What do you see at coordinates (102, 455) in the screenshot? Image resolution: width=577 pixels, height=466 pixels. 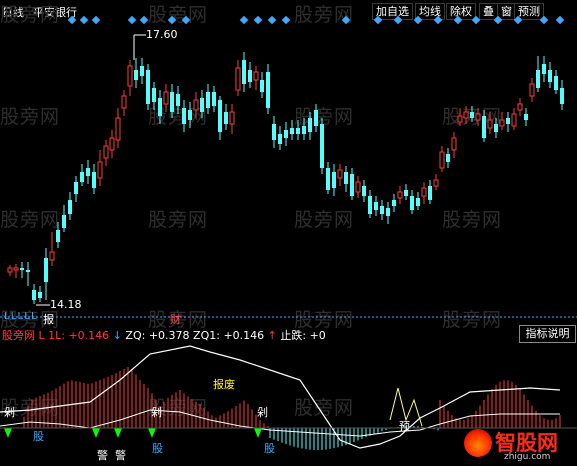 I see `signal-jing-1: 警` at bounding box center [102, 455].